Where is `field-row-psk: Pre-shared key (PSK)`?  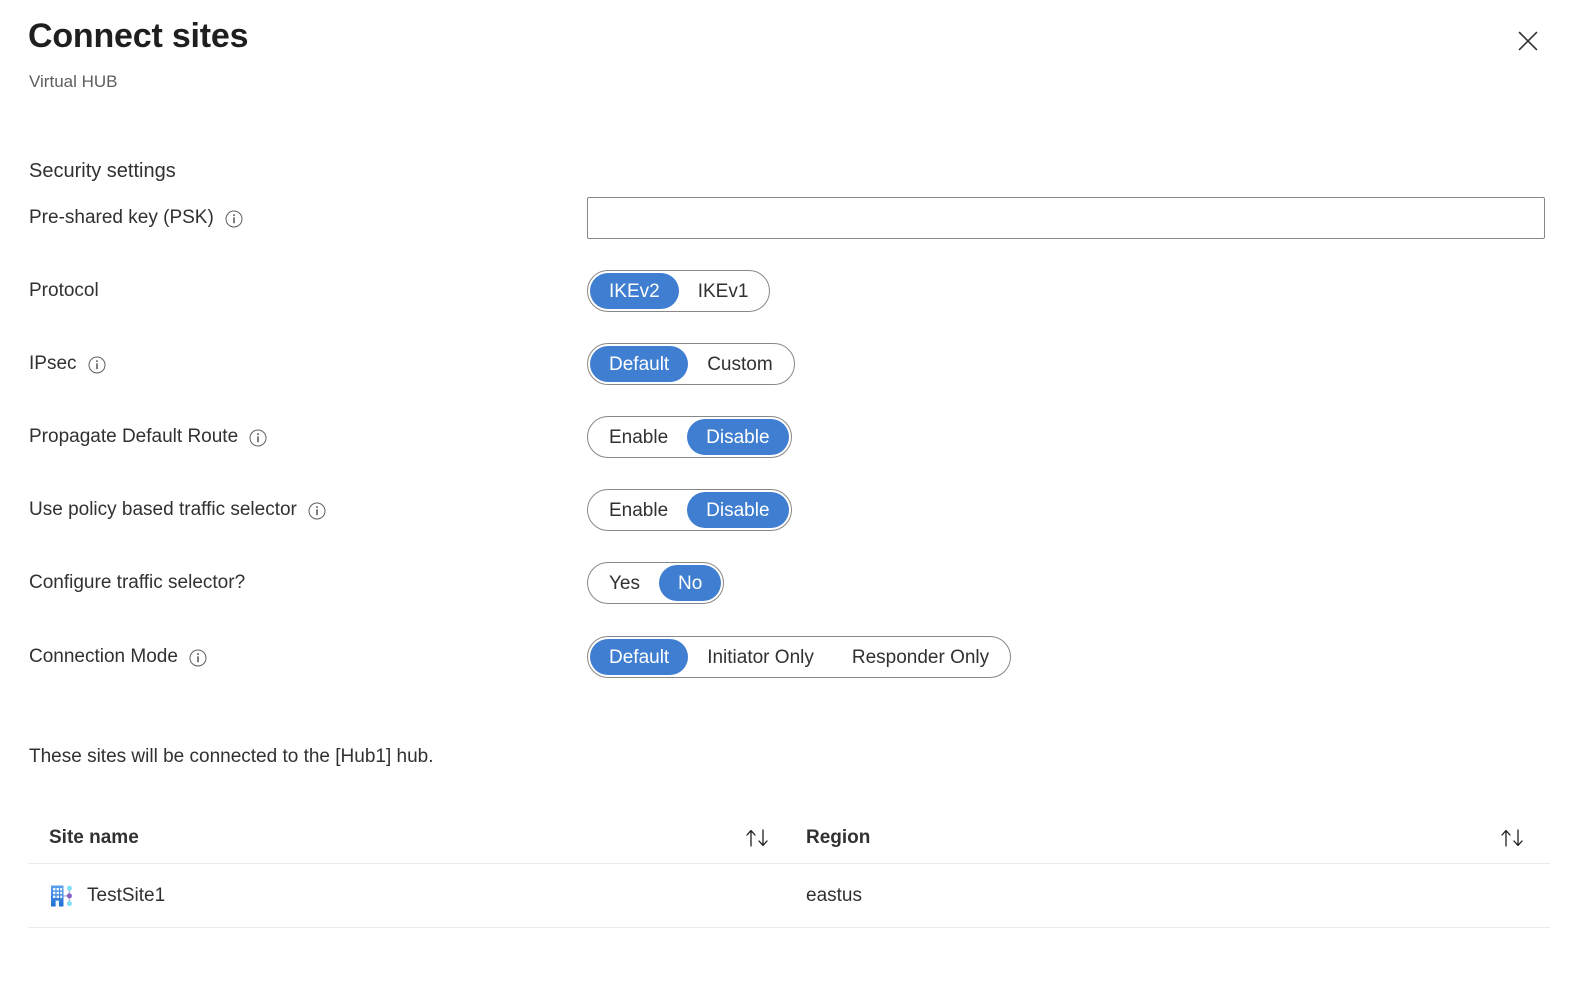
field-row-psk: Pre-shared key (PSK) is located at coordinates (789, 218).